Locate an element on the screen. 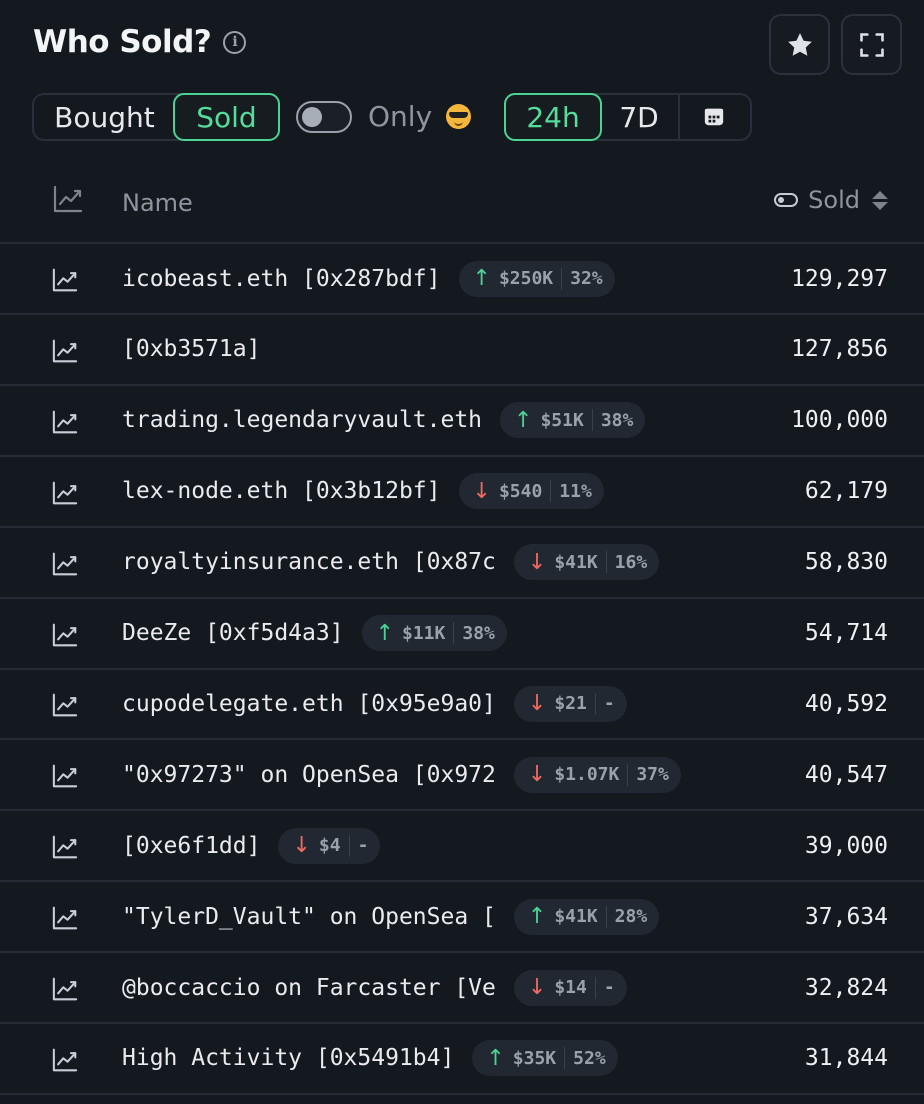  pnl-percent: 38% is located at coordinates (478, 633).